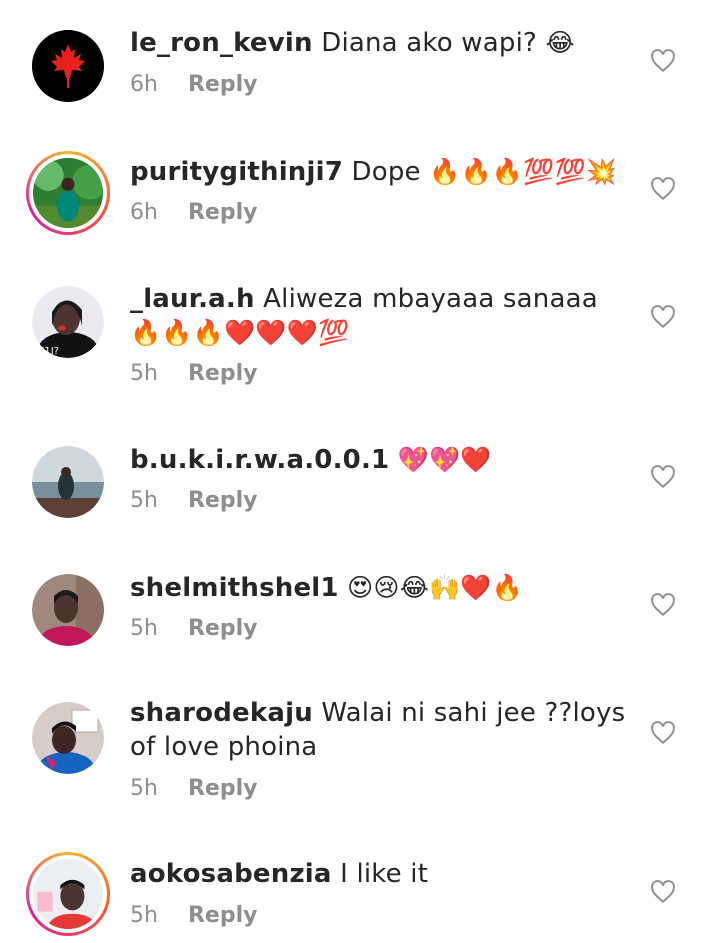 The image size is (720, 943). I want to click on comment-emoji: 😍😢😂🙌❤️🔥, so click(435, 587).